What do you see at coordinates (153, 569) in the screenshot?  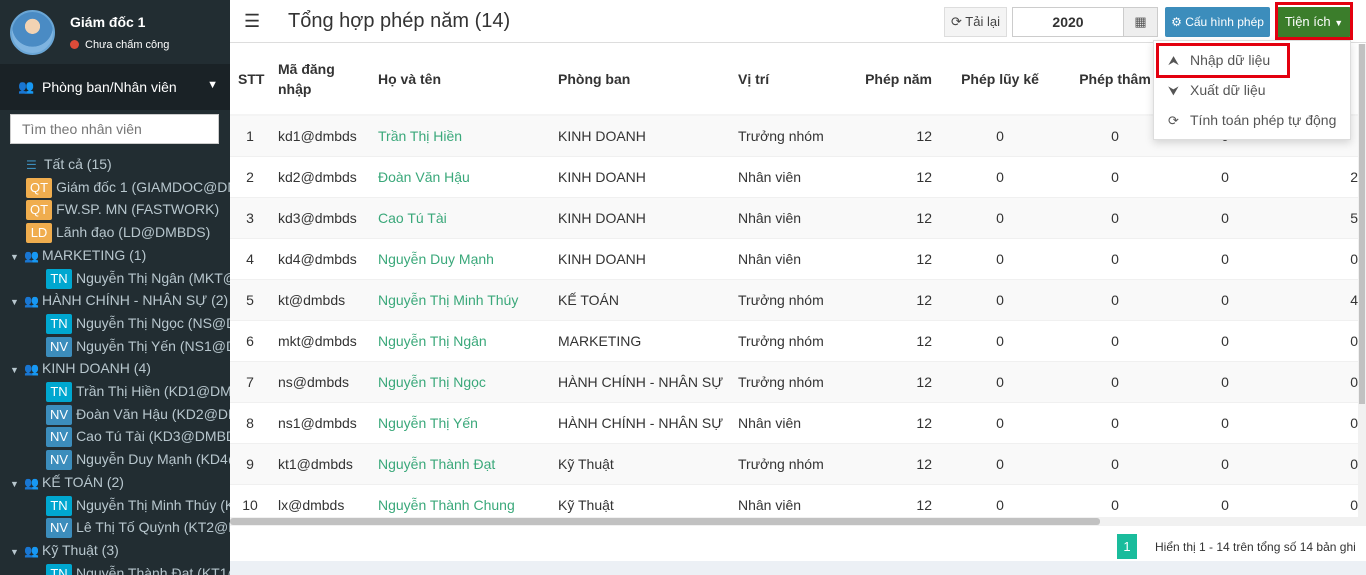 I see `tree-node-label: Nguyễn Thành Đạt (KT1@DMBDS)` at bounding box center [153, 569].